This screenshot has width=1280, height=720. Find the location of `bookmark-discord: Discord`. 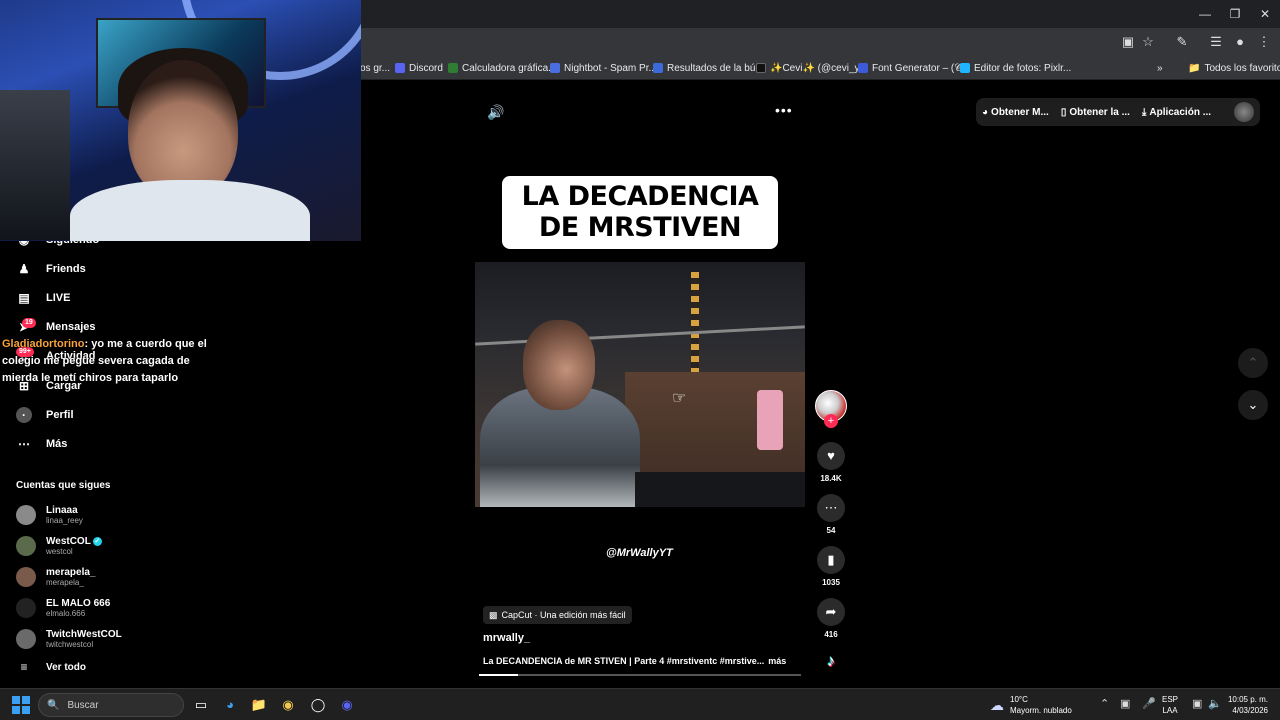

bookmark-discord: Discord is located at coordinates (419, 68).